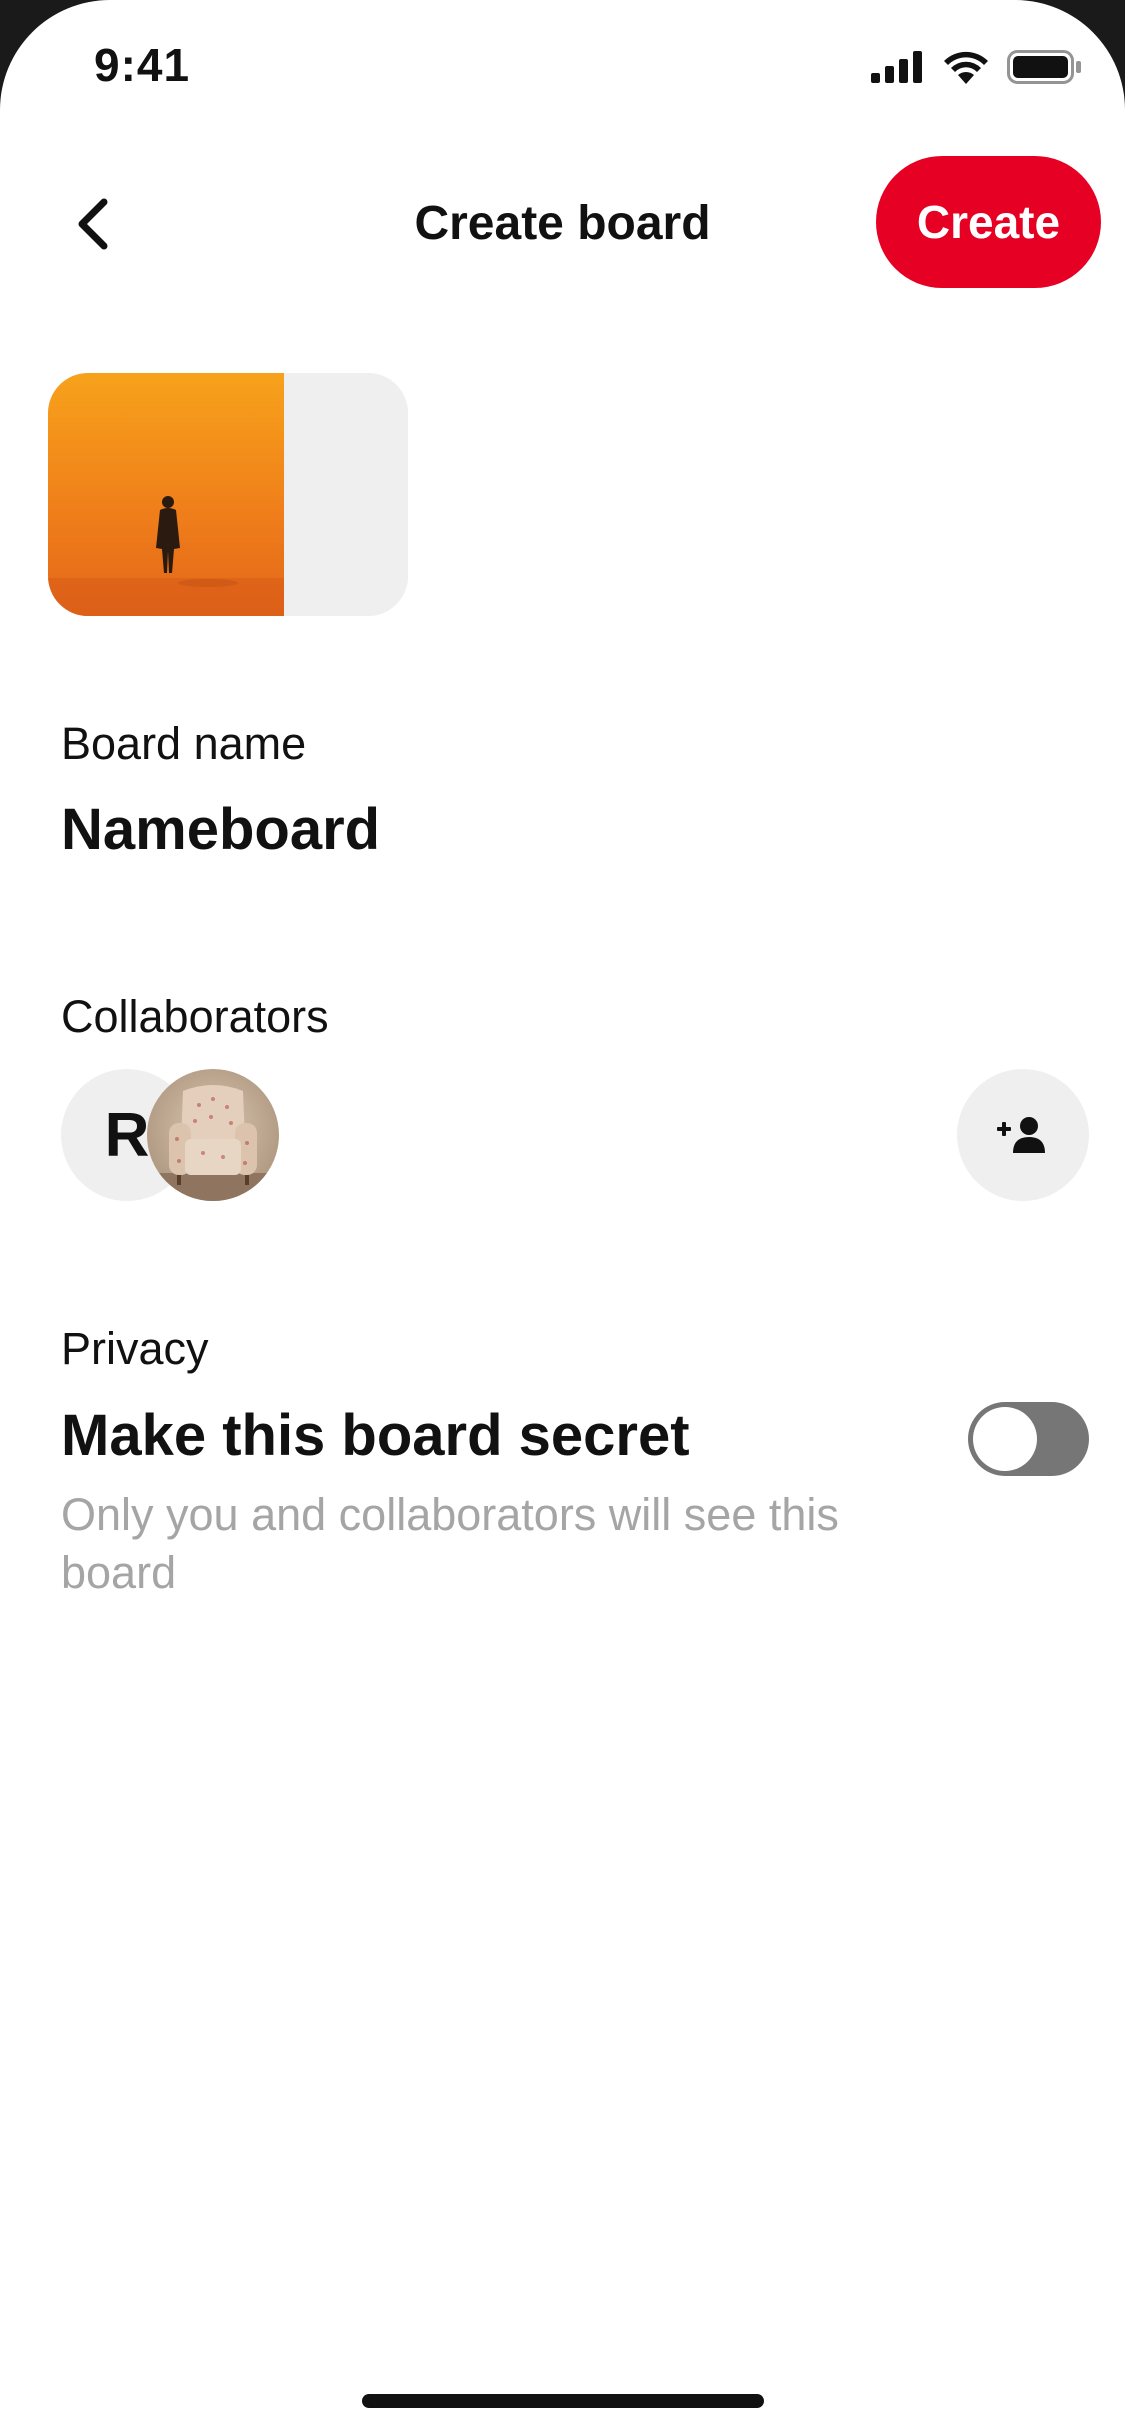 The image size is (1125, 2436). I want to click on home-indicator, so click(563, 2401).